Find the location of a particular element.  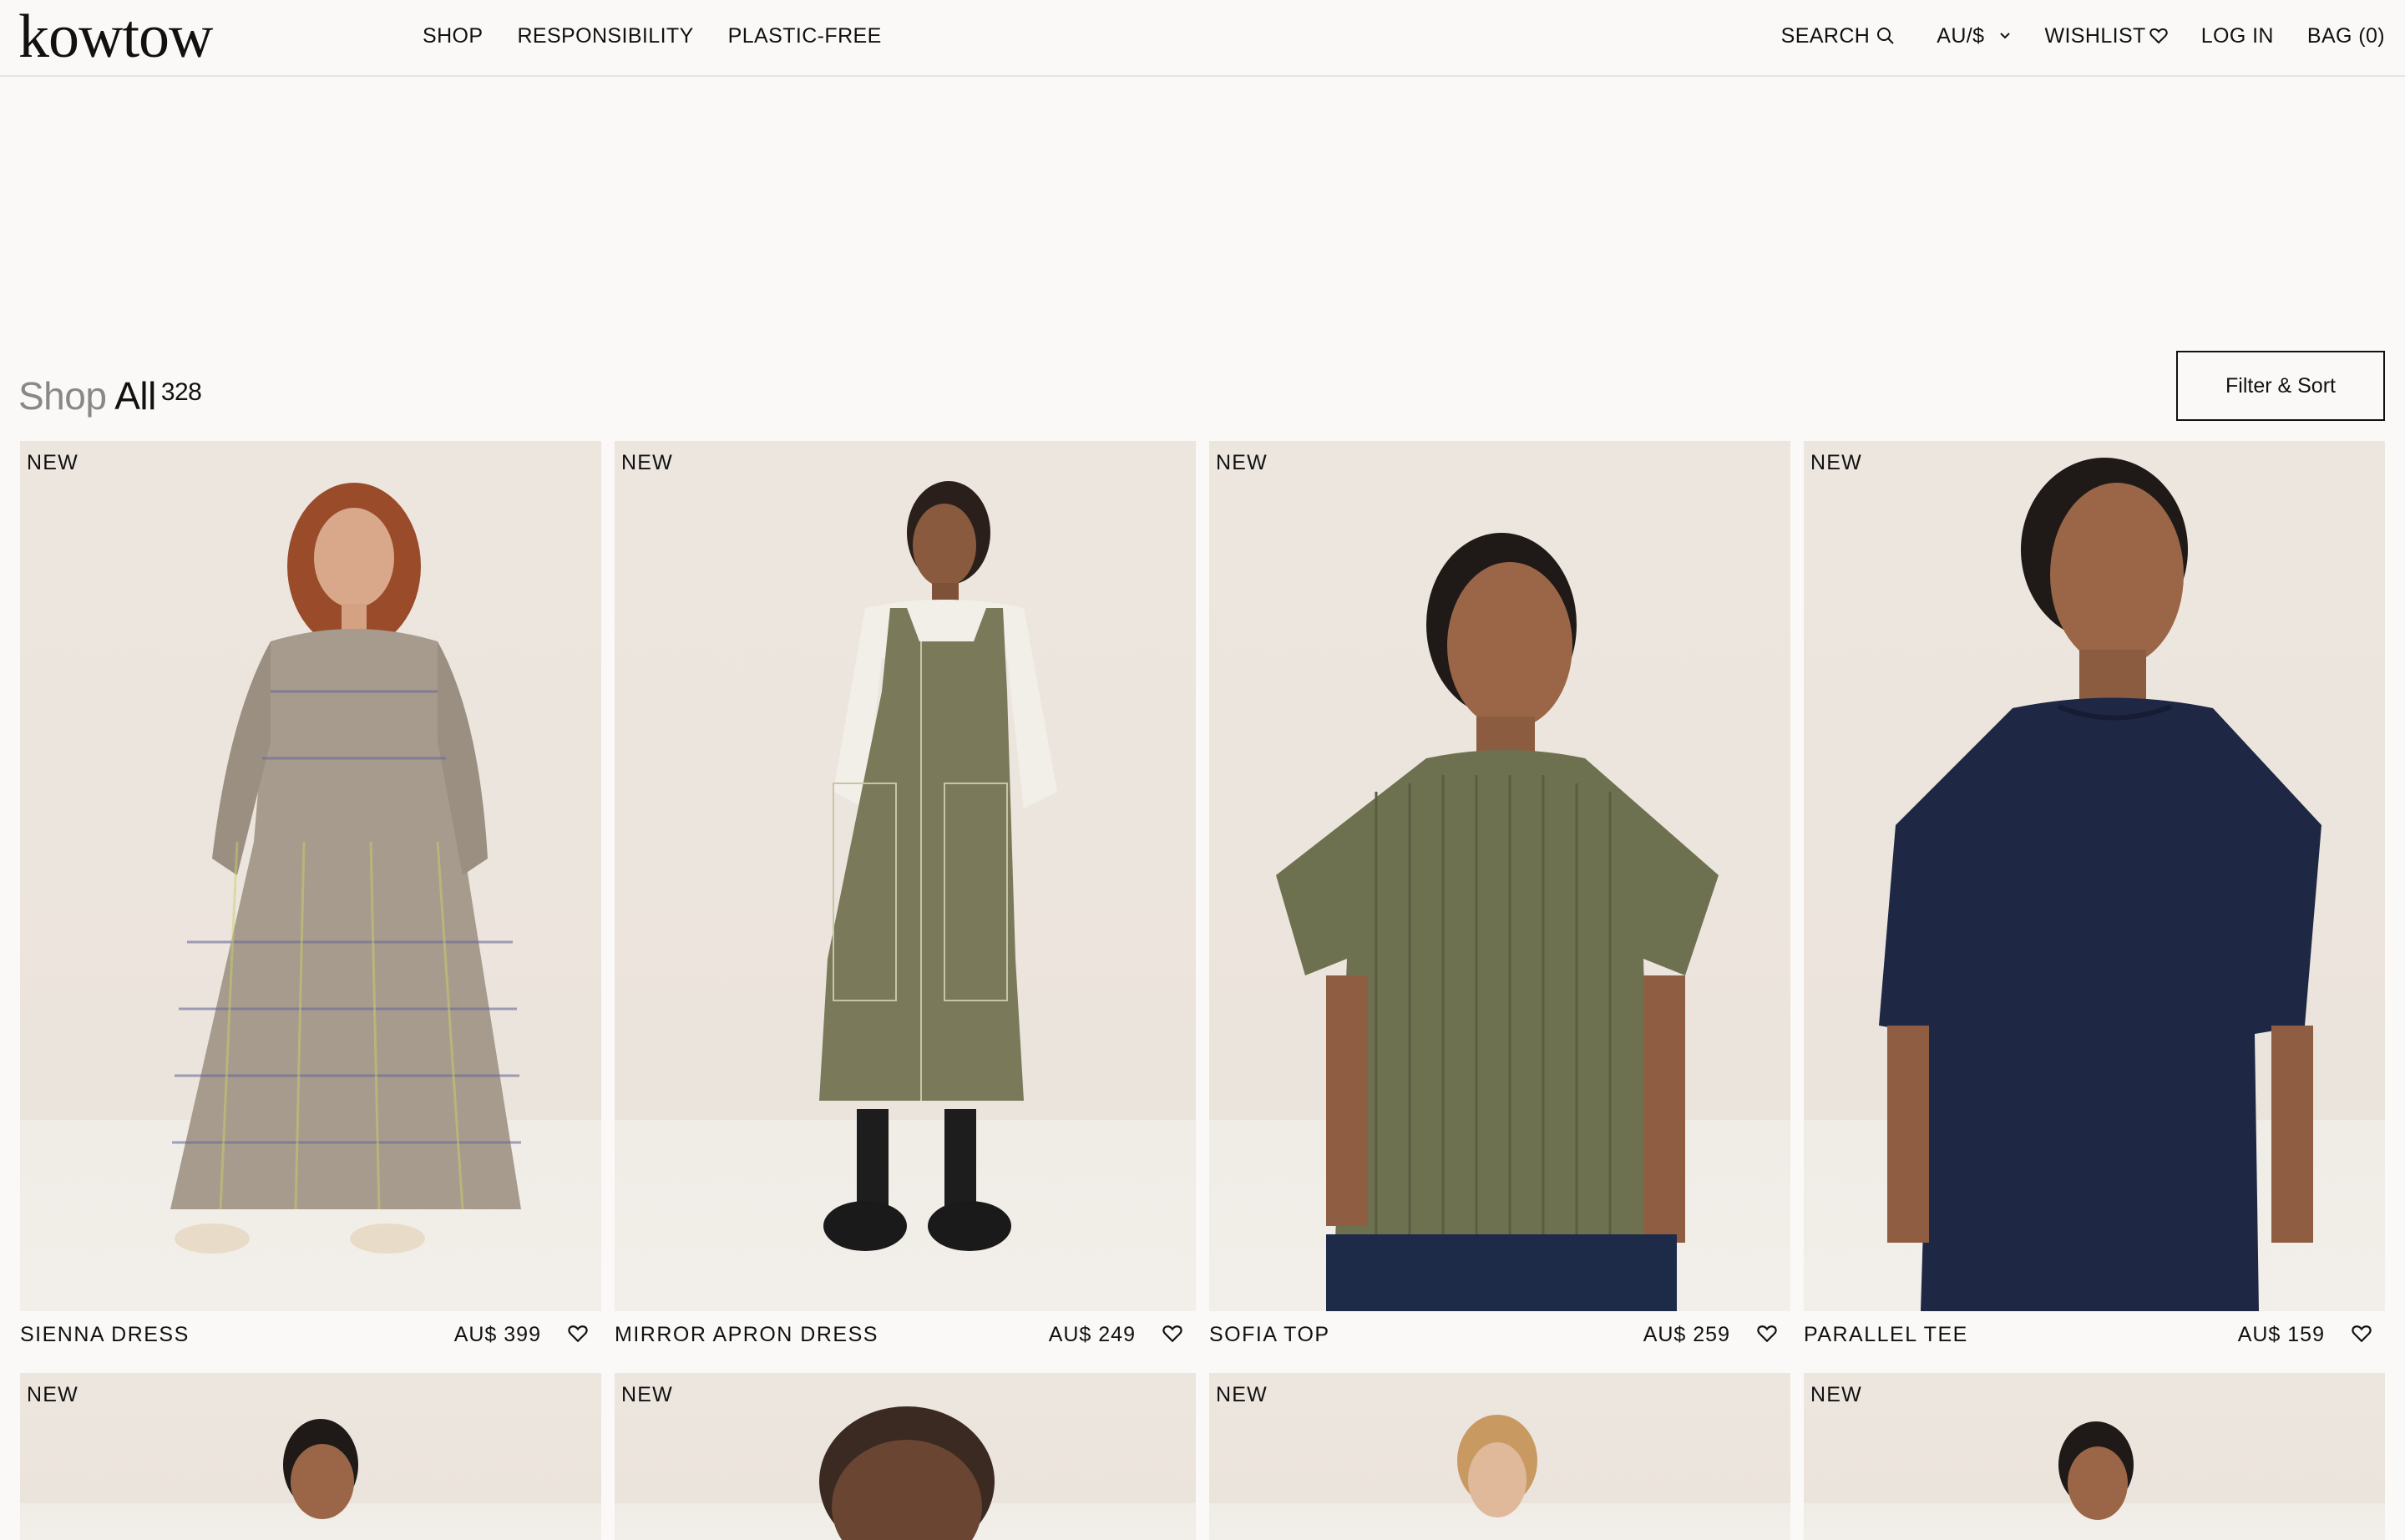

product-photo-parallel-tee is located at coordinates (2100, 885).